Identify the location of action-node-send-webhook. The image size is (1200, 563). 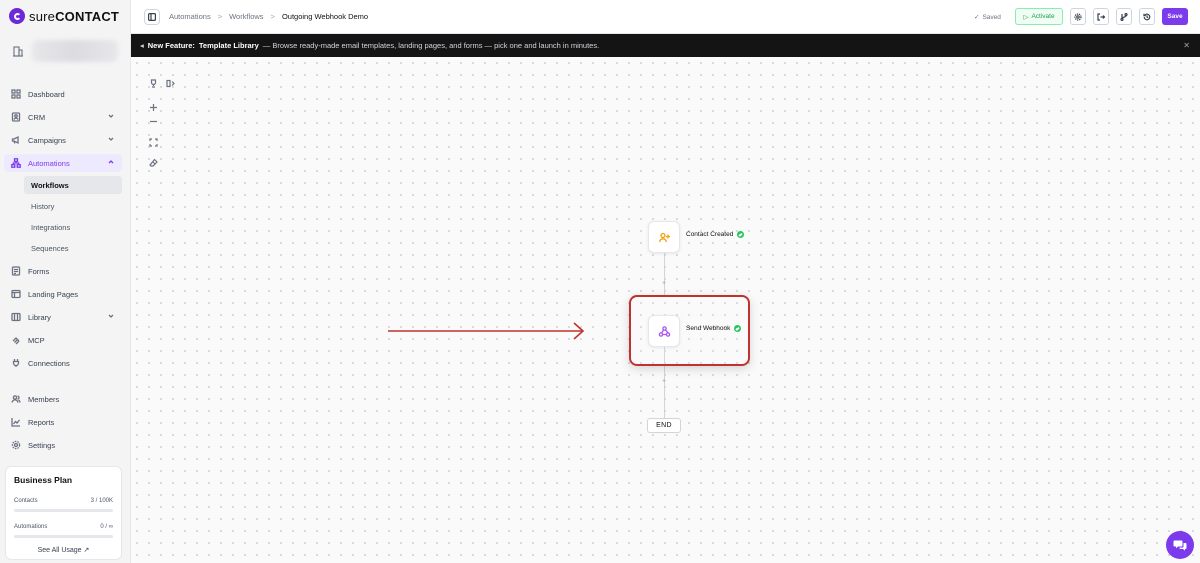
(664, 331).